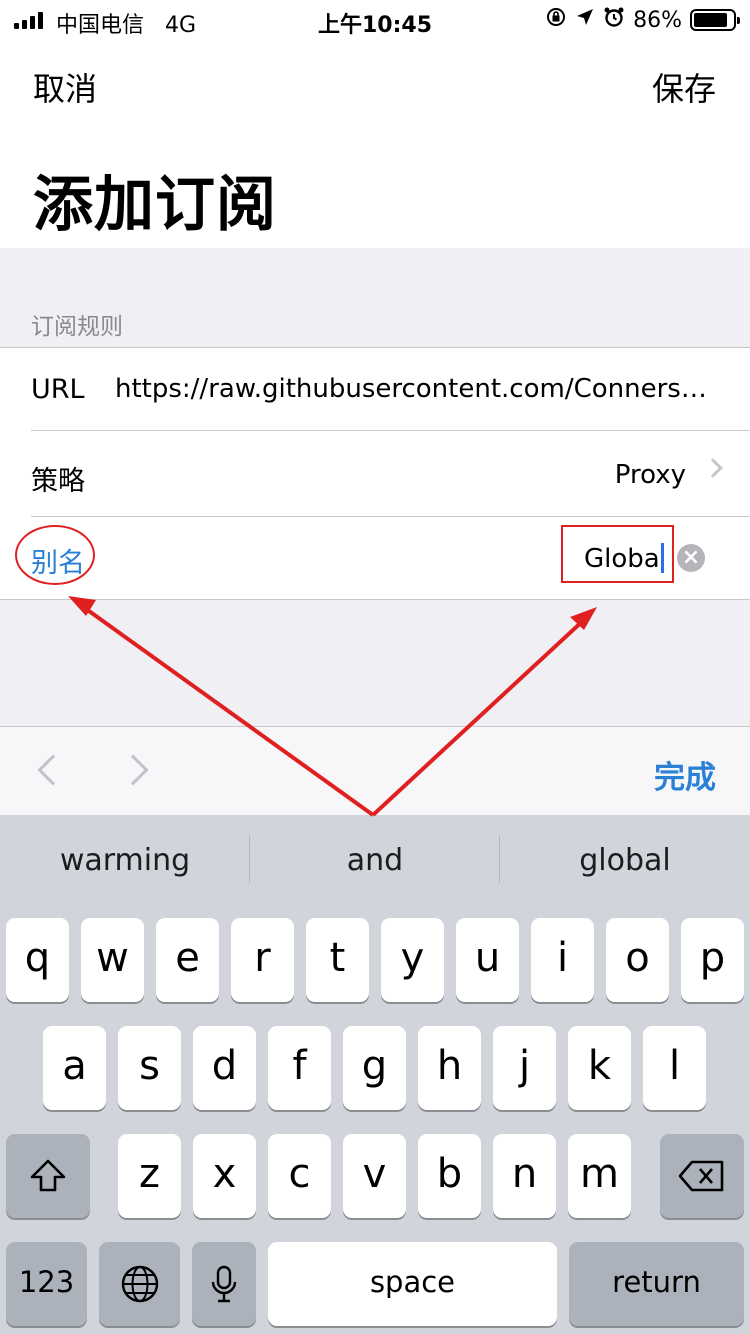 The image size is (750, 1334). I want to click on previous-field-icon, so click(53, 770).